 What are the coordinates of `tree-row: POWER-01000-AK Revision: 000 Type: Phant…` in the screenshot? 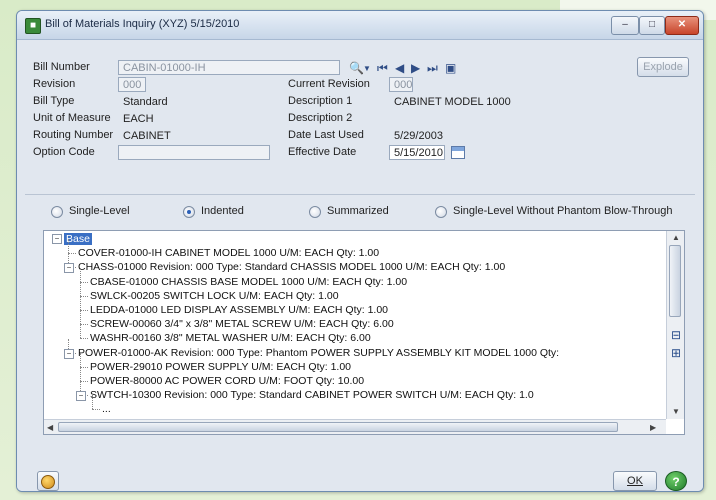 It's located at (318, 353).